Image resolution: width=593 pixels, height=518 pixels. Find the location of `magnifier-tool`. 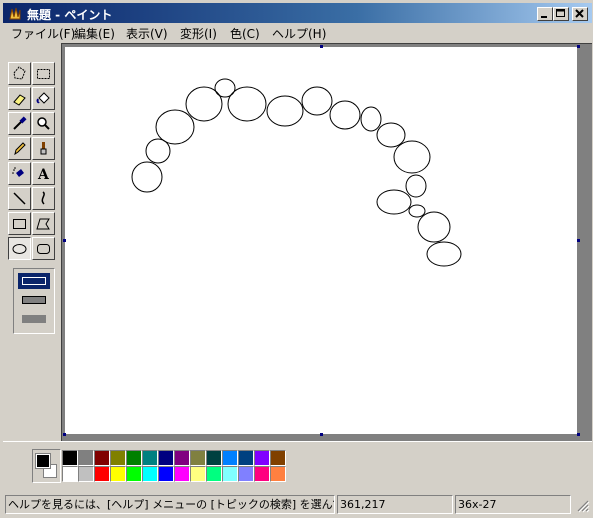

magnifier-tool is located at coordinates (43, 123).